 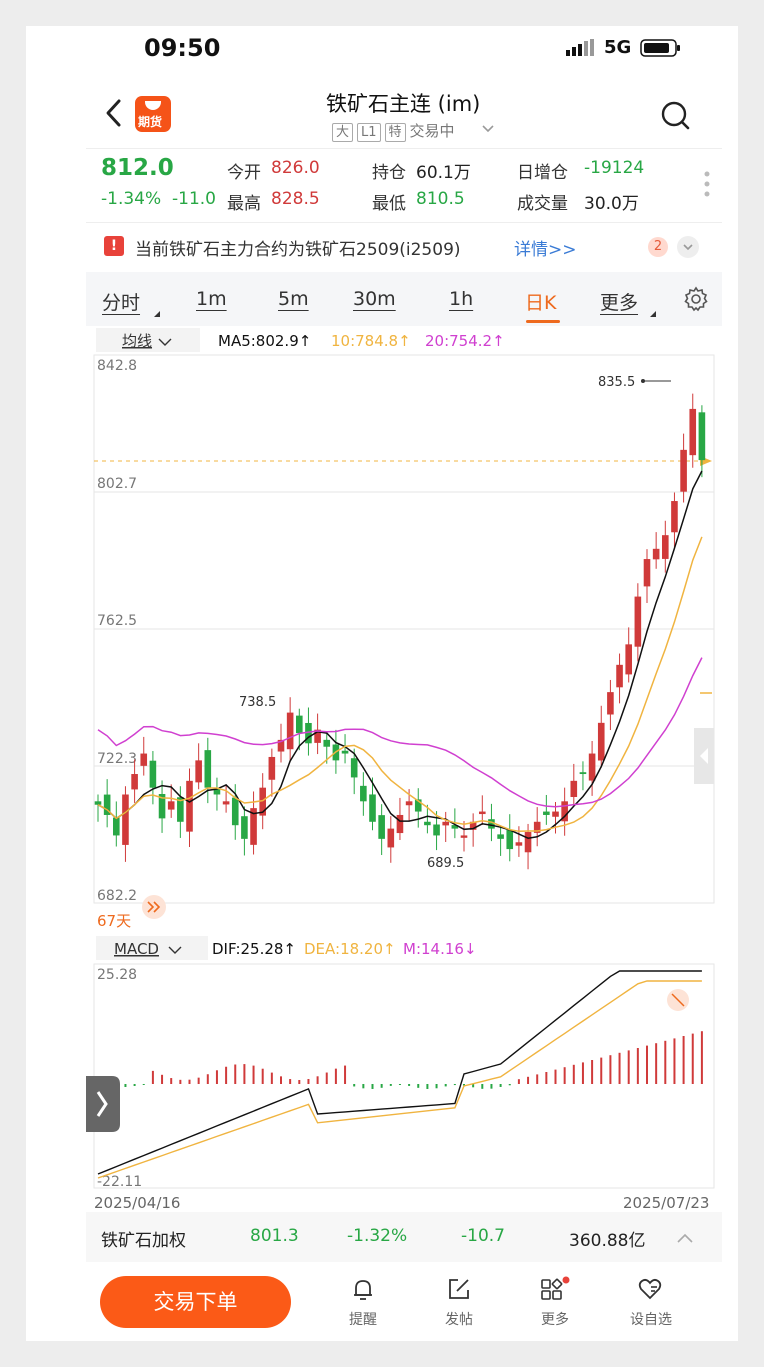 What do you see at coordinates (117, 759) in the screenshot?
I see `y-label: 722.3` at bounding box center [117, 759].